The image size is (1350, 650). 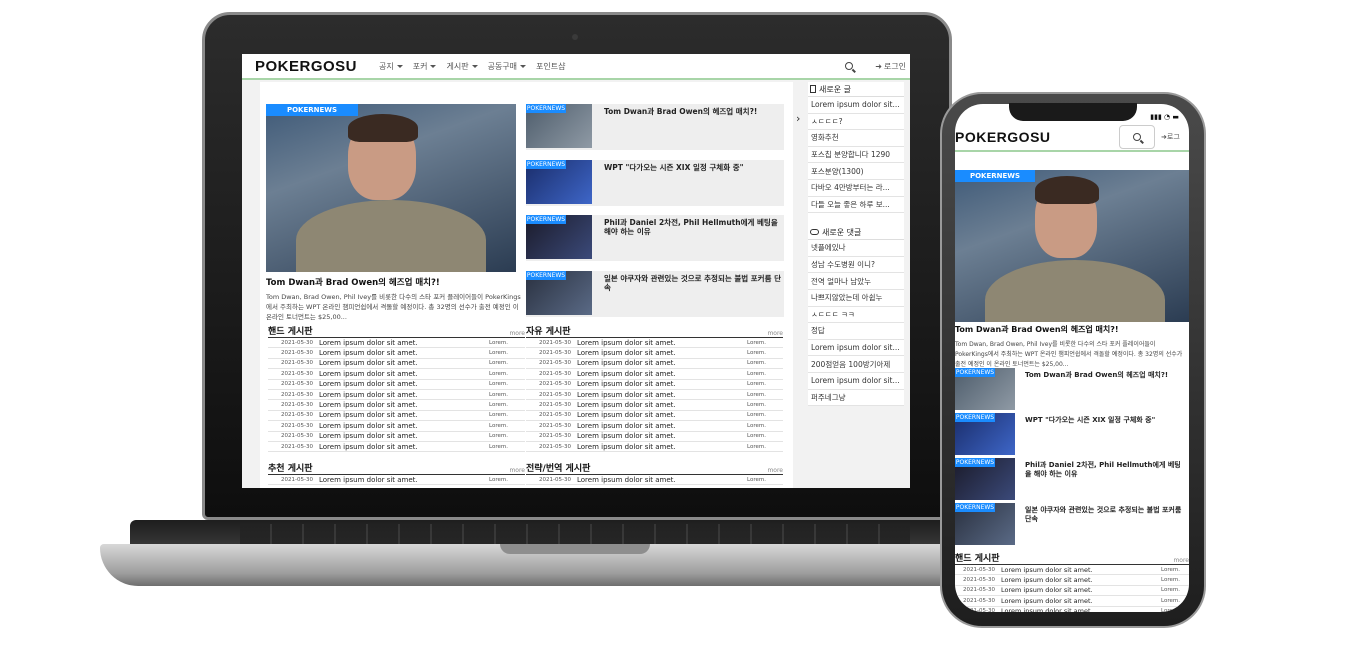 What do you see at coordinates (856, 364) in the screenshot?
I see `sidebar-list-item: 200점얻음 100방기아제` at bounding box center [856, 364].